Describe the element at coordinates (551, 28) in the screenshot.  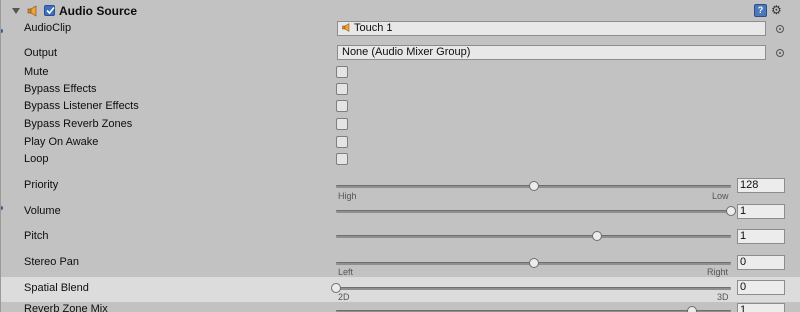
I see `audio-clip-field: Touch 1` at that location.